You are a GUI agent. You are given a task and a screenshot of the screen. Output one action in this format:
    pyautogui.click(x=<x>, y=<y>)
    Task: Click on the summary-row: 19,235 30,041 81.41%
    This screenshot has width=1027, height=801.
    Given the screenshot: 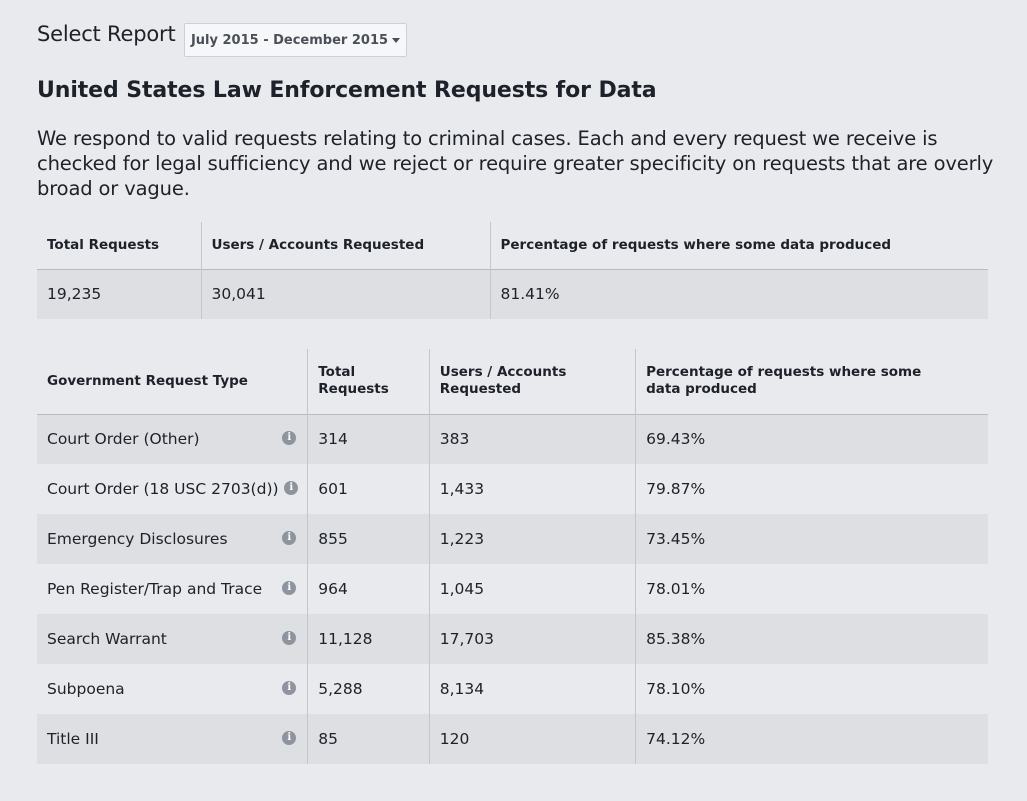 What is the action you would take?
    pyautogui.click(x=512, y=294)
    